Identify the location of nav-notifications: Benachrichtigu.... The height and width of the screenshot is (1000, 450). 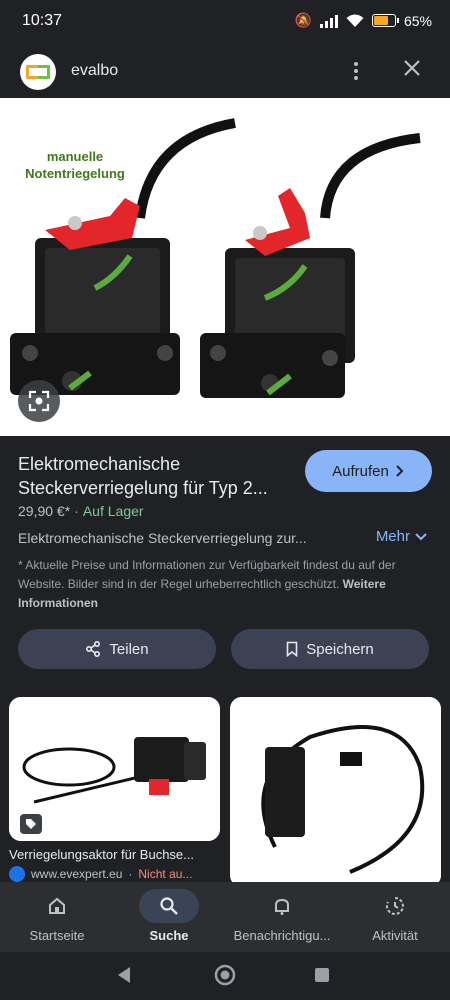
(282, 917).